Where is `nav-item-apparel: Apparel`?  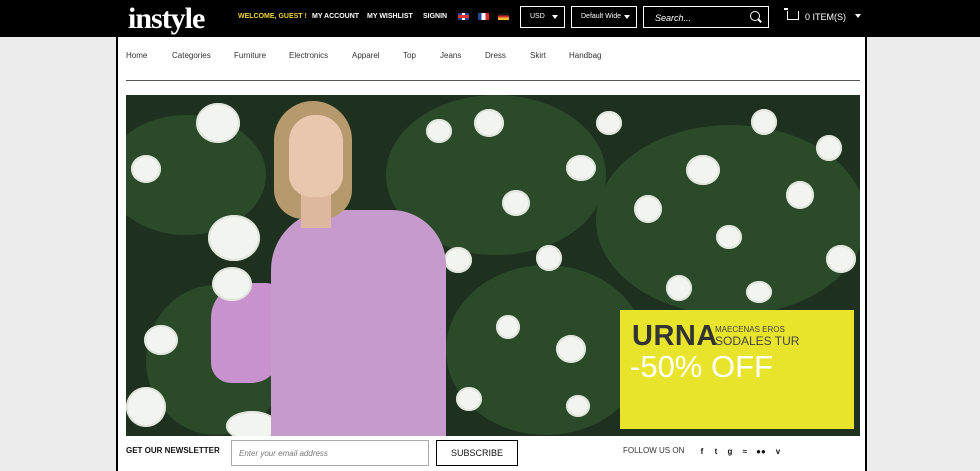
nav-item-apparel: Apparel is located at coordinates (366, 55).